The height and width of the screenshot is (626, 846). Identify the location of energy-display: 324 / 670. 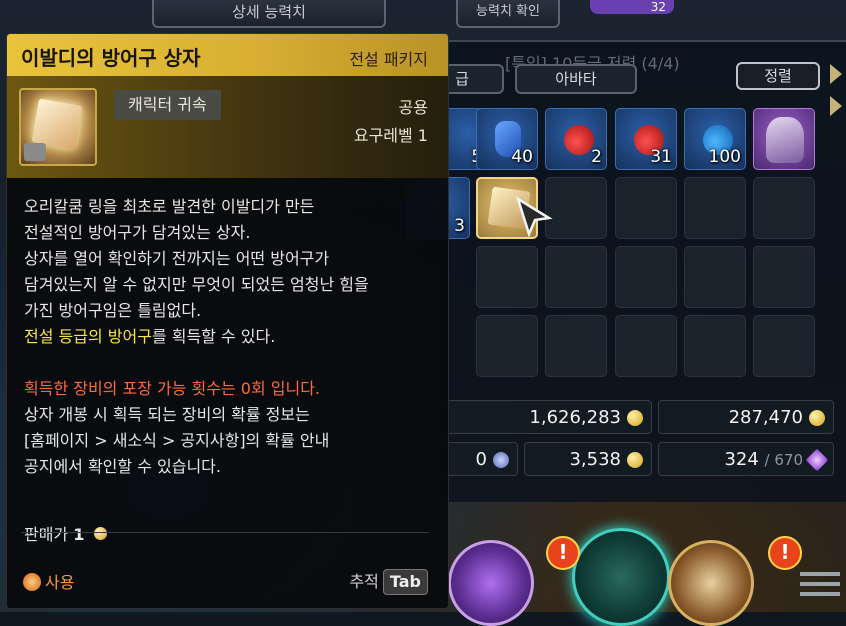
(746, 459).